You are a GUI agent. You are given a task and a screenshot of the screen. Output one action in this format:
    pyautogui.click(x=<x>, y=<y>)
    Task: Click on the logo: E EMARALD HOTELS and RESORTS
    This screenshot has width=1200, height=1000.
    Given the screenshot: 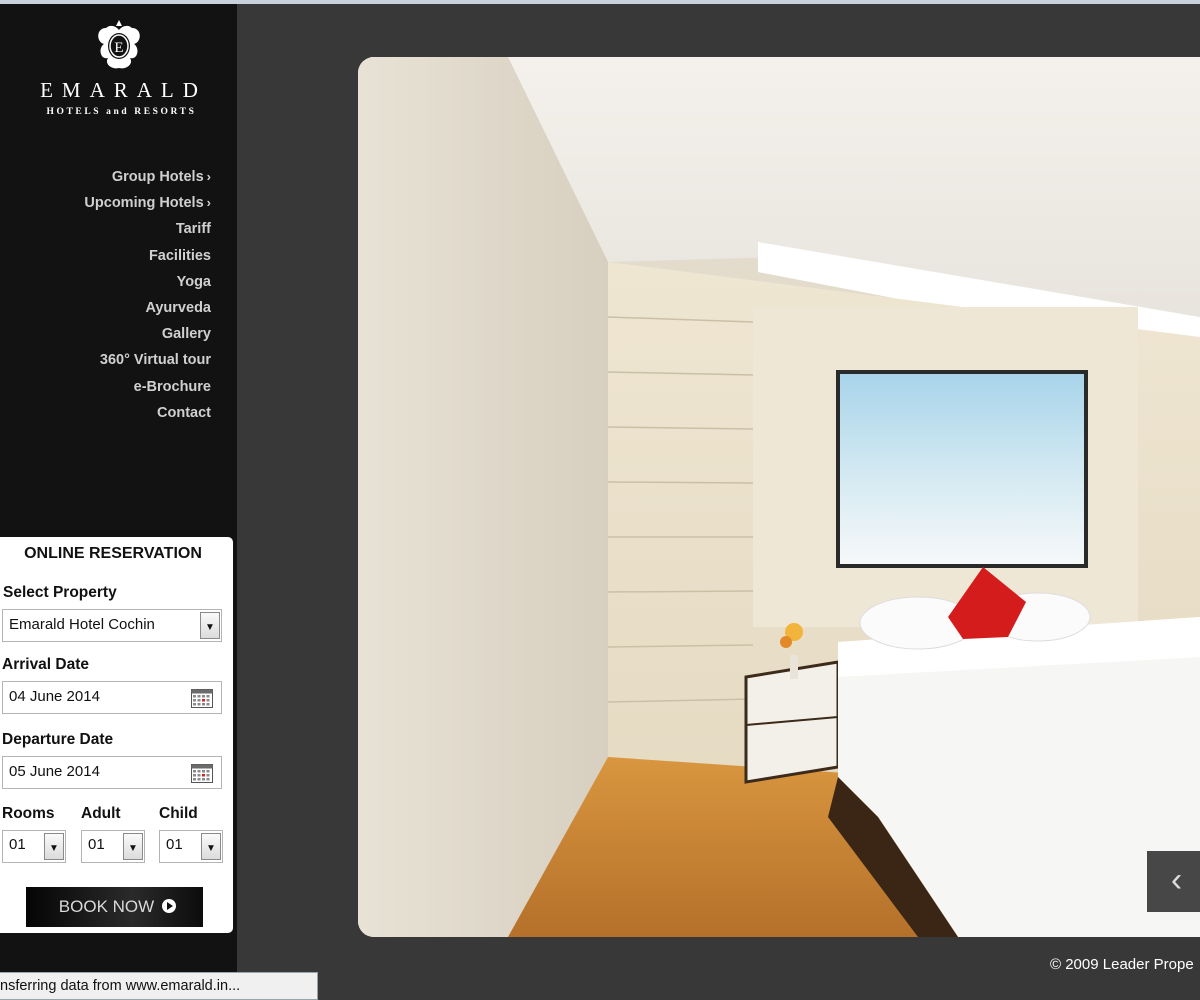 What is the action you would take?
    pyautogui.click(x=118, y=67)
    